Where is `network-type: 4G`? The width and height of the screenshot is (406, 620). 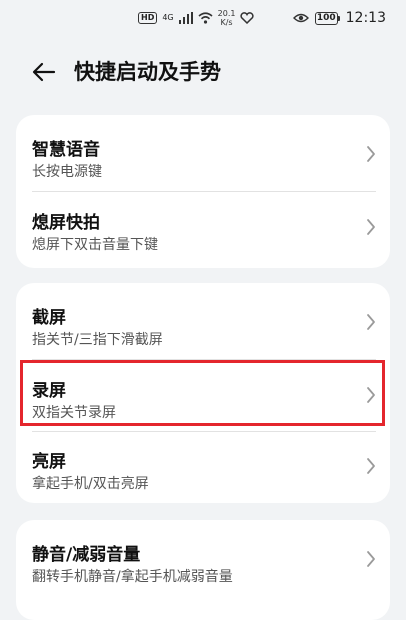
network-type: 4G is located at coordinates (168, 17).